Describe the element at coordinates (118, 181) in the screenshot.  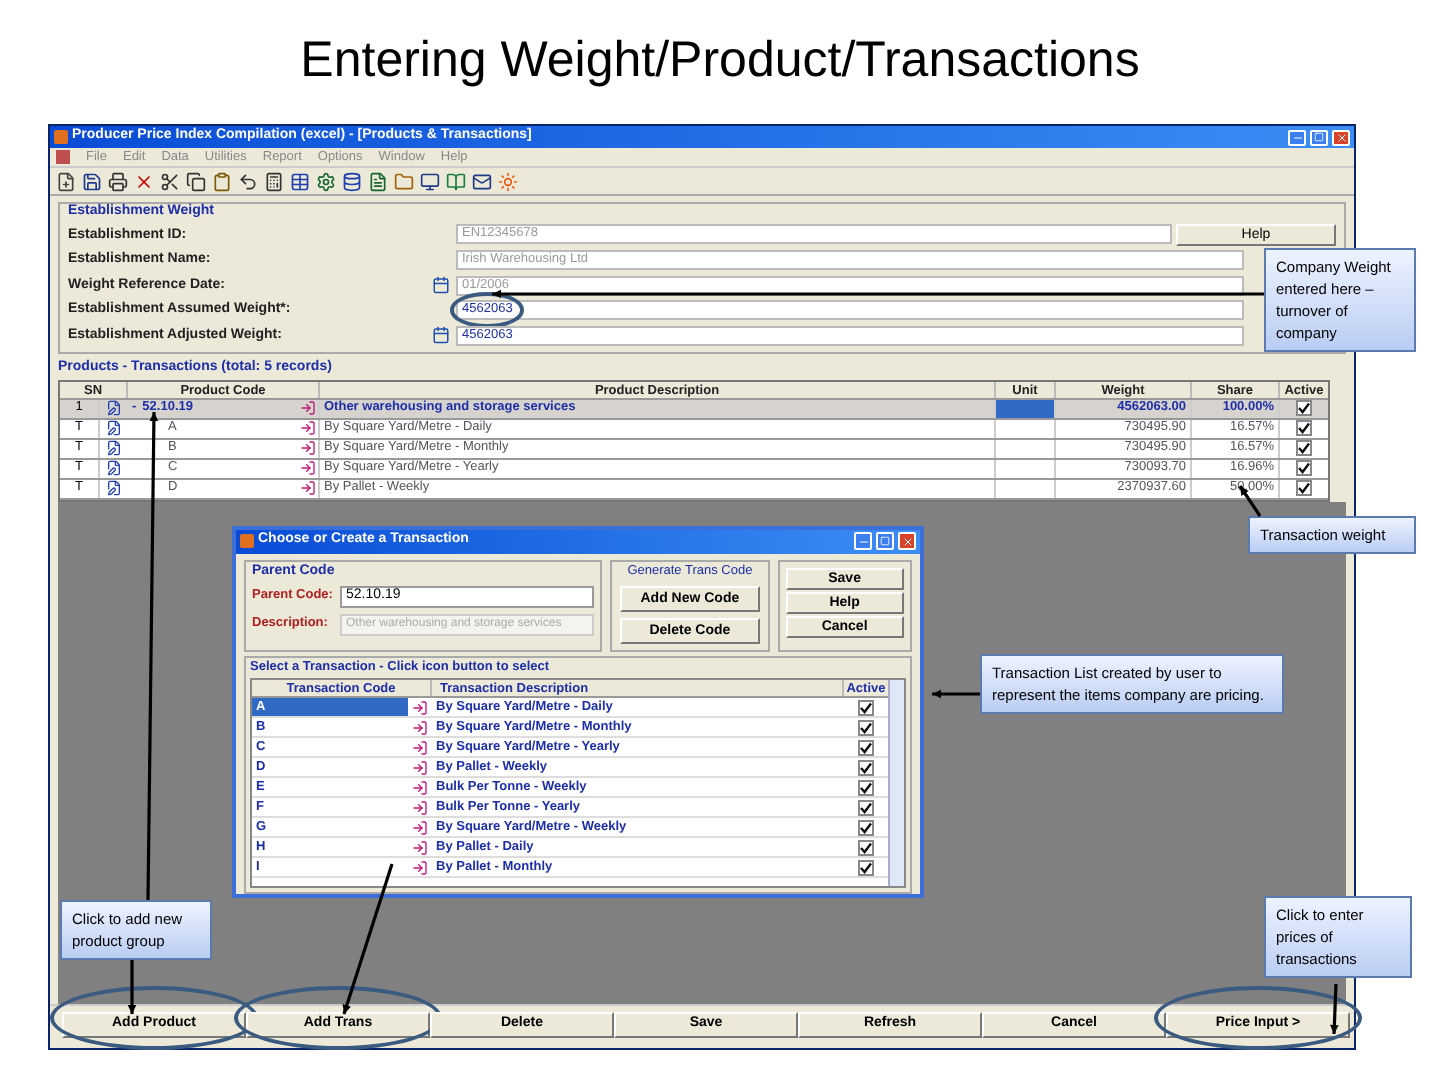
I see `printer-icon` at that location.